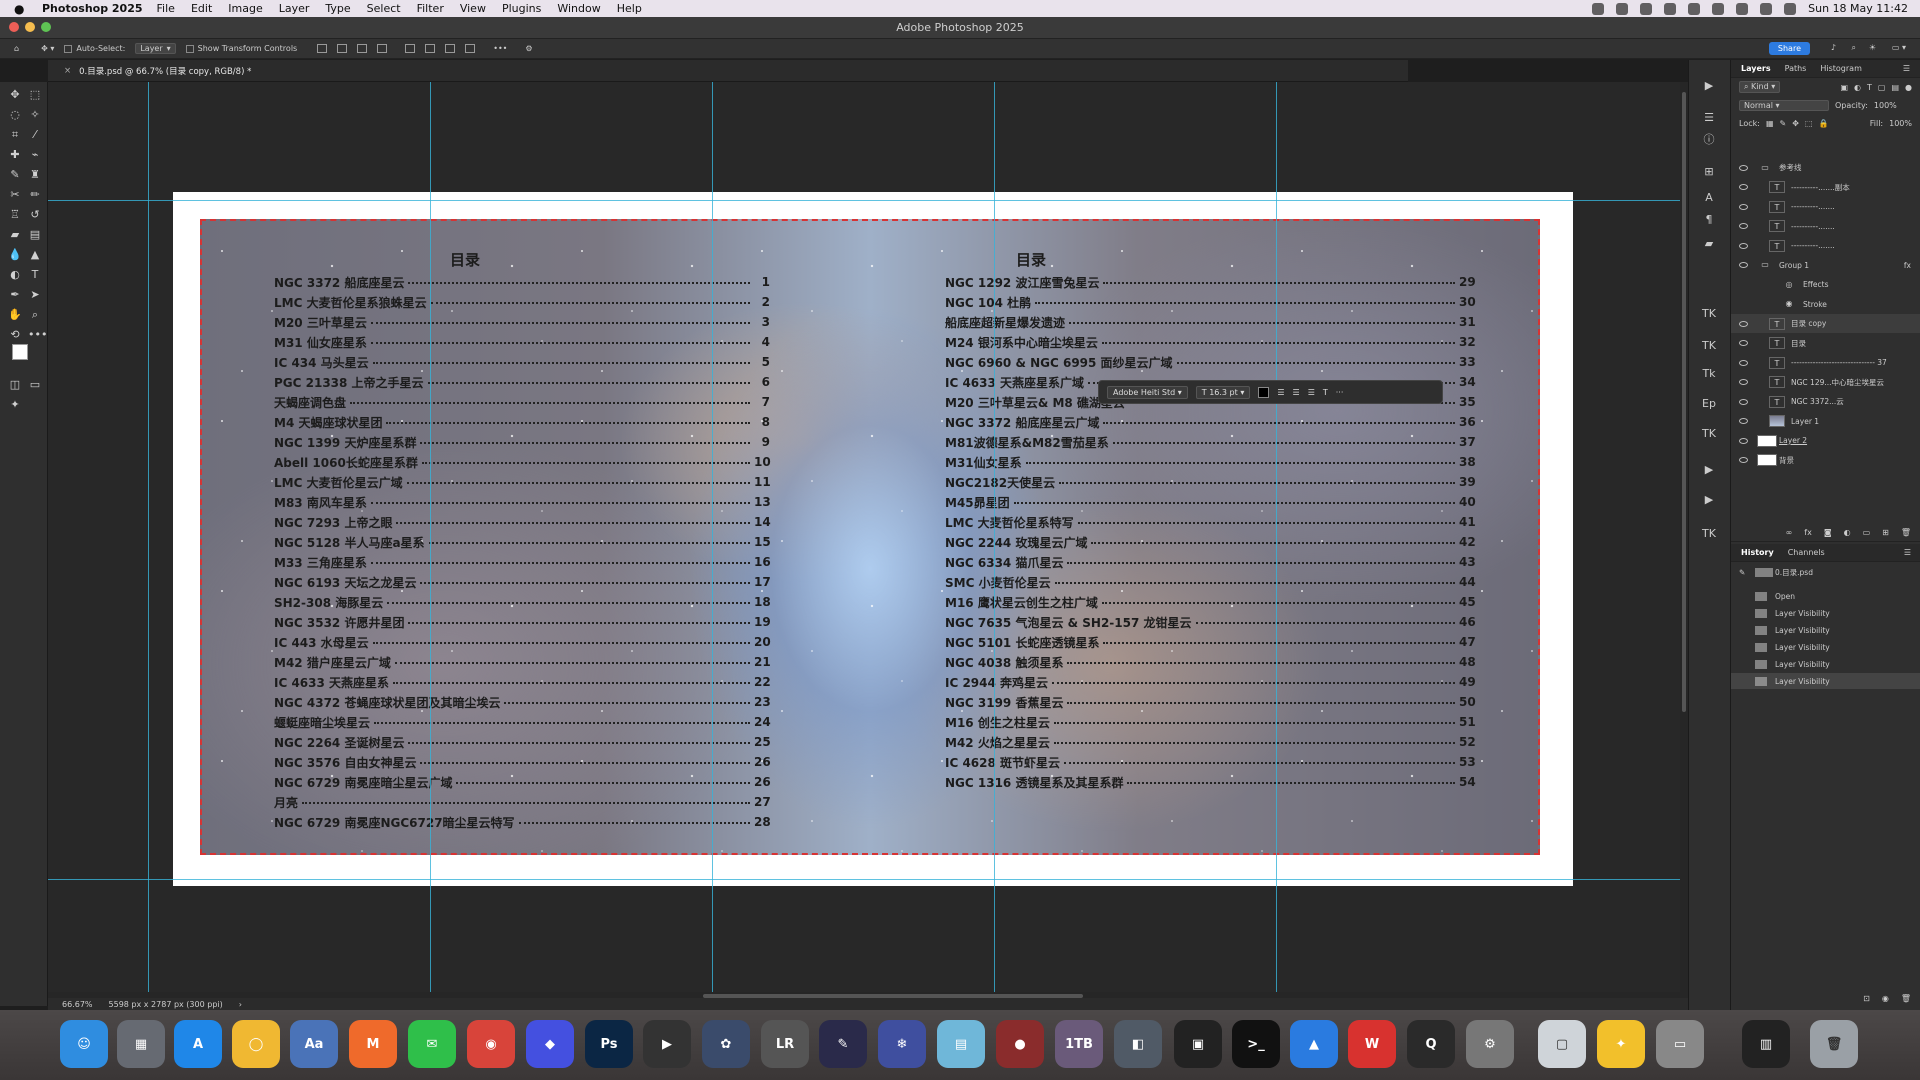 The width and height of the screenshot is (1920, 1080). I want to click on more-text-options-icon: ···, so click(1340, 392).